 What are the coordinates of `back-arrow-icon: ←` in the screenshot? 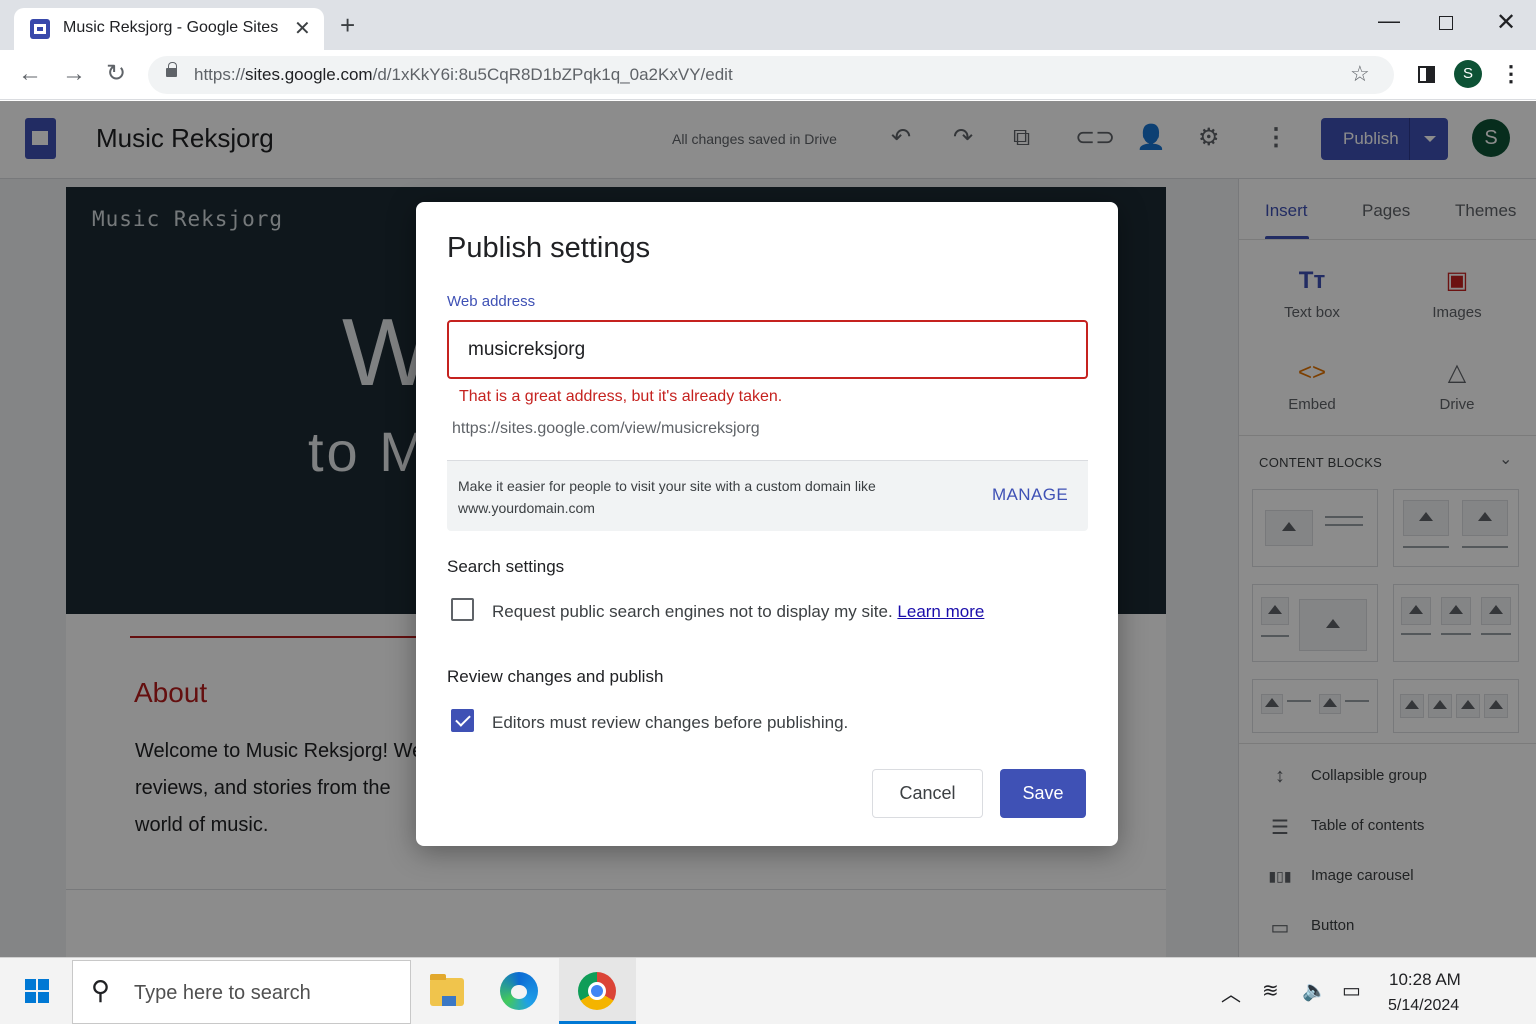 It's located at (30, 74).